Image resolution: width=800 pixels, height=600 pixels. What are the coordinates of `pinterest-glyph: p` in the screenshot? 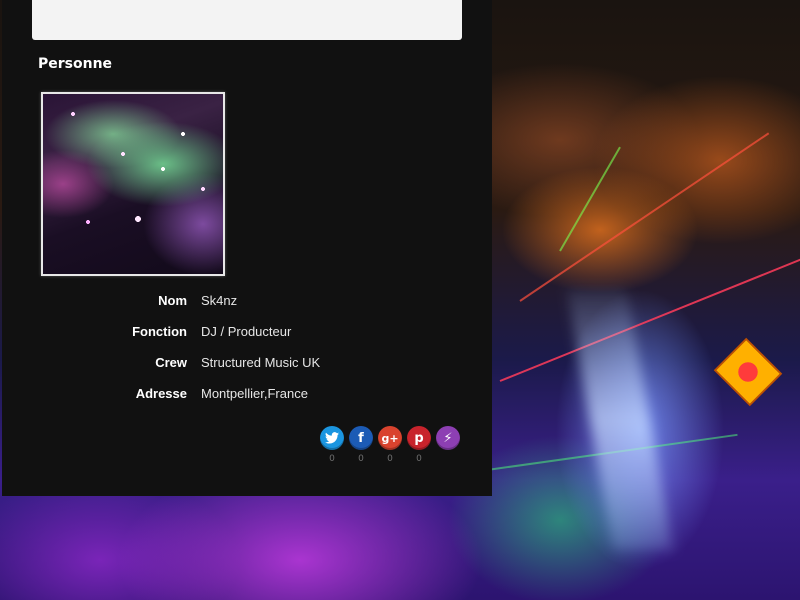 It's located at (419, 438).